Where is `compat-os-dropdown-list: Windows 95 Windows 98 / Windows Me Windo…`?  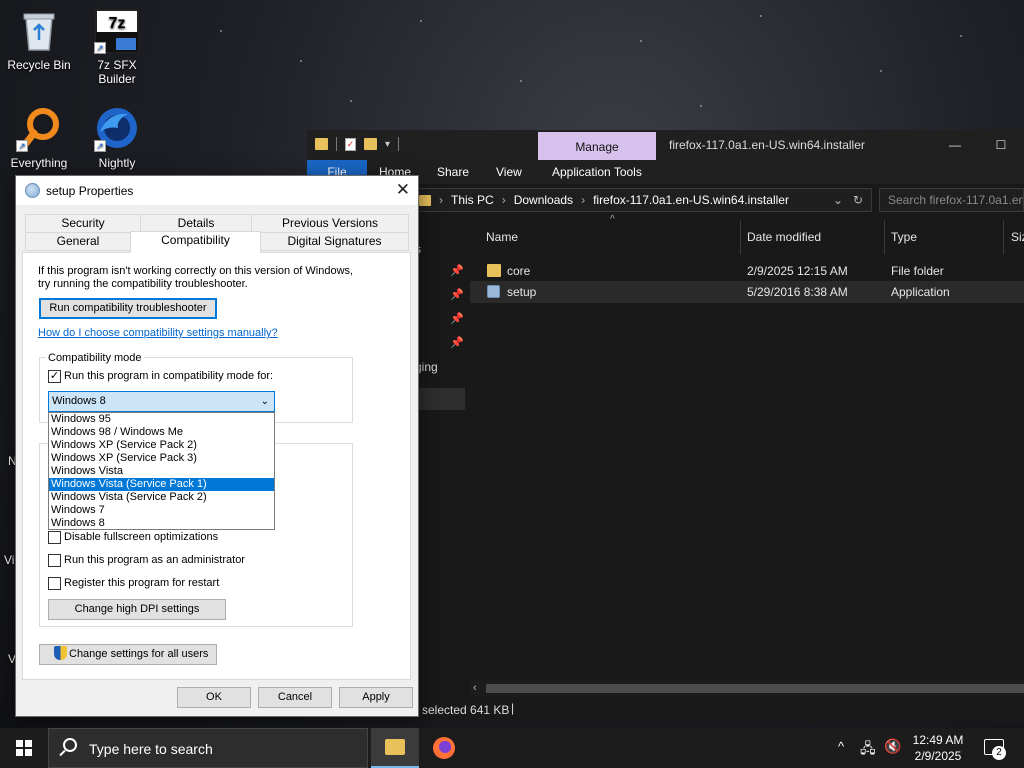
compat-os-dropdown-list: Windows 95 Windows 98 / Windows Me Windo… is located at coordinates (161, 471).